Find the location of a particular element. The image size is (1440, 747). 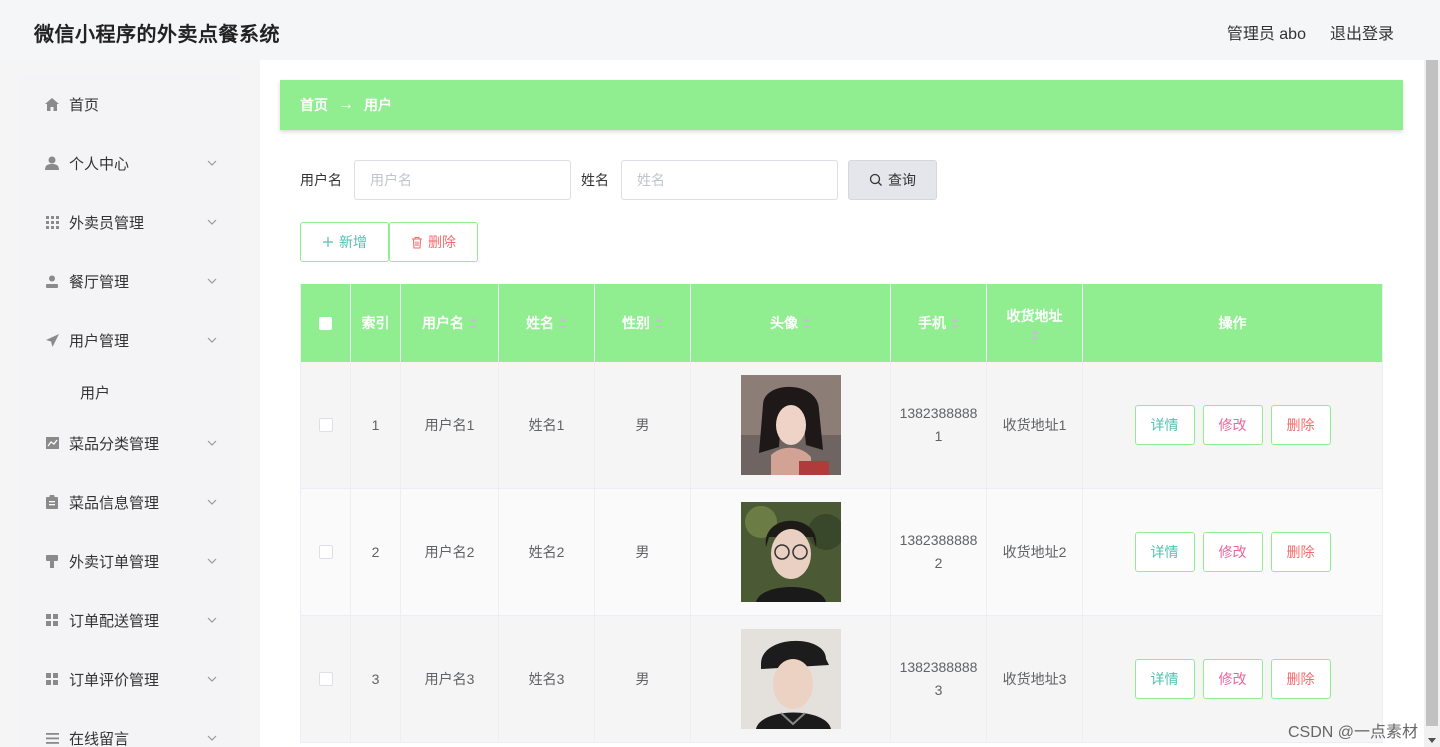

phone-text: 13823888881 is located at coordinates (938, 424).